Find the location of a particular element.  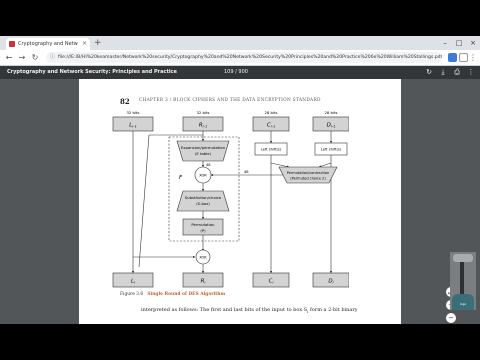

reload-button: ↻ is located at coordinates (35, 57).